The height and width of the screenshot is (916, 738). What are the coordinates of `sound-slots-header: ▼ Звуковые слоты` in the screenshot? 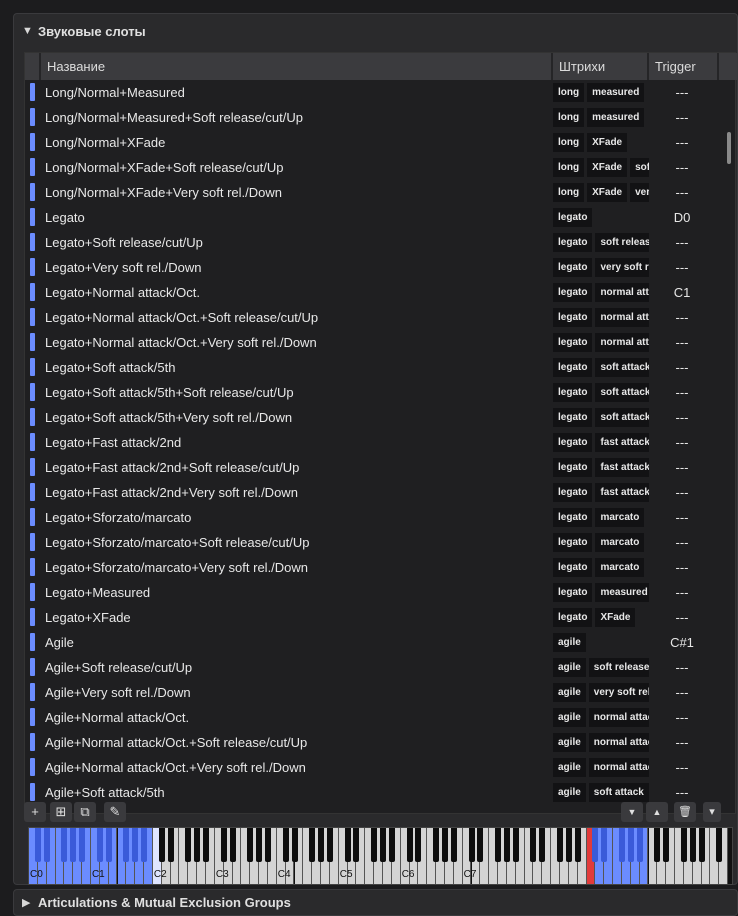 It's located at (375, 31).